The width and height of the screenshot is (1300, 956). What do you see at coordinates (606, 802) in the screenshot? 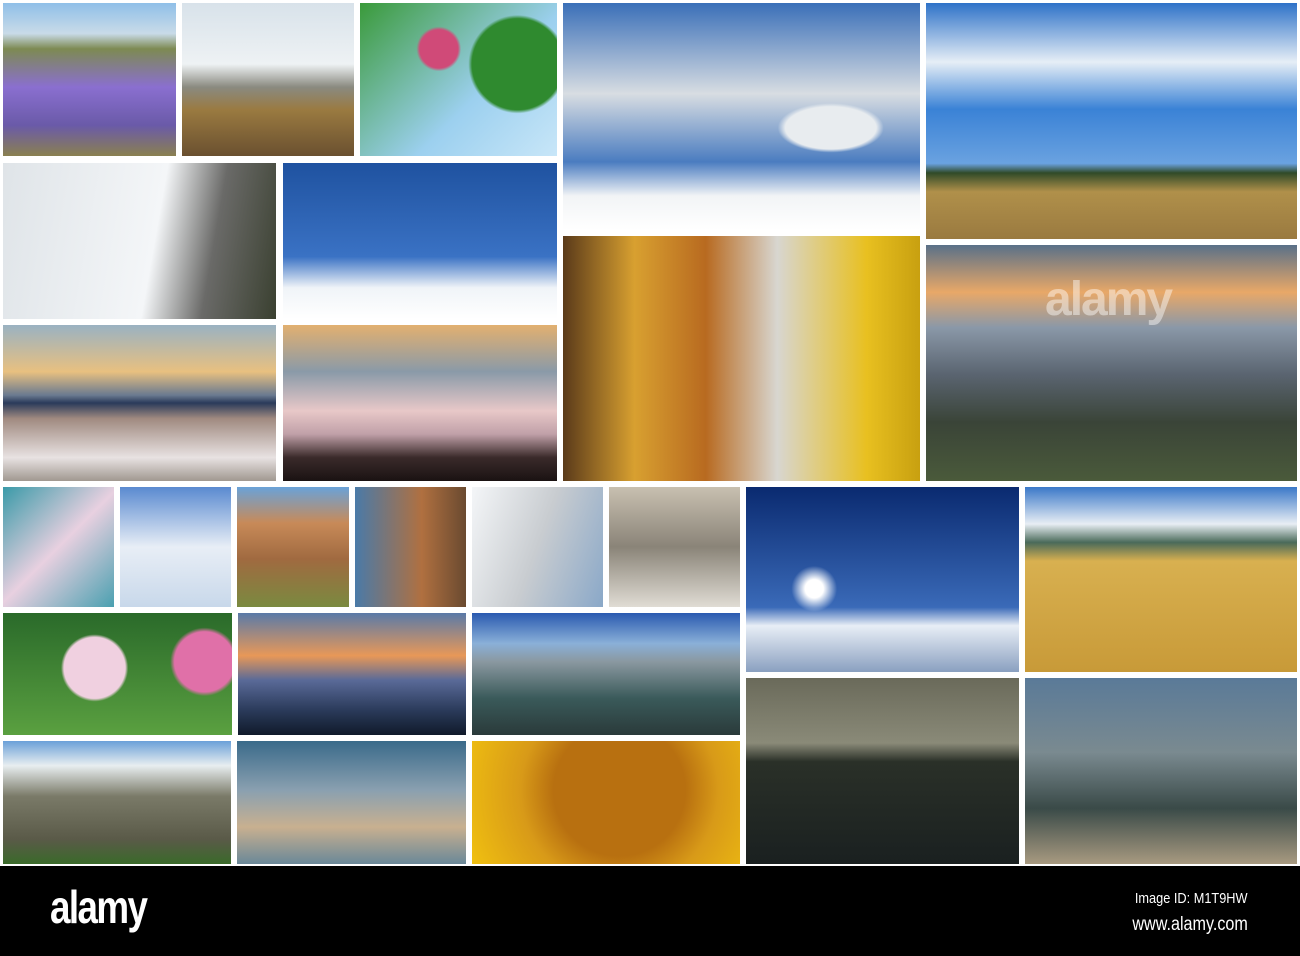
I see `photo-sunflower-bee` at bounding box center [606, 802].